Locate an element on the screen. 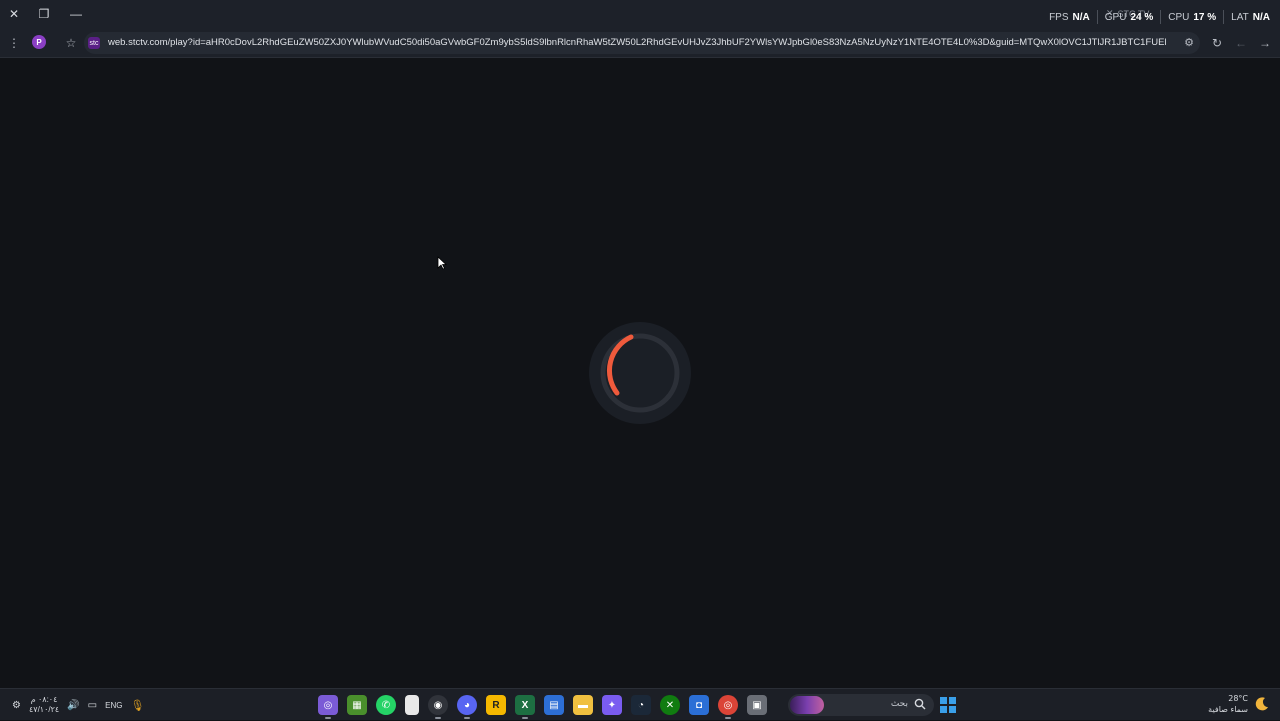  performance-overlay: FPS N/A GPU 24 % CPU 17 % LAT N/A is located at coordinates (1156, 17).